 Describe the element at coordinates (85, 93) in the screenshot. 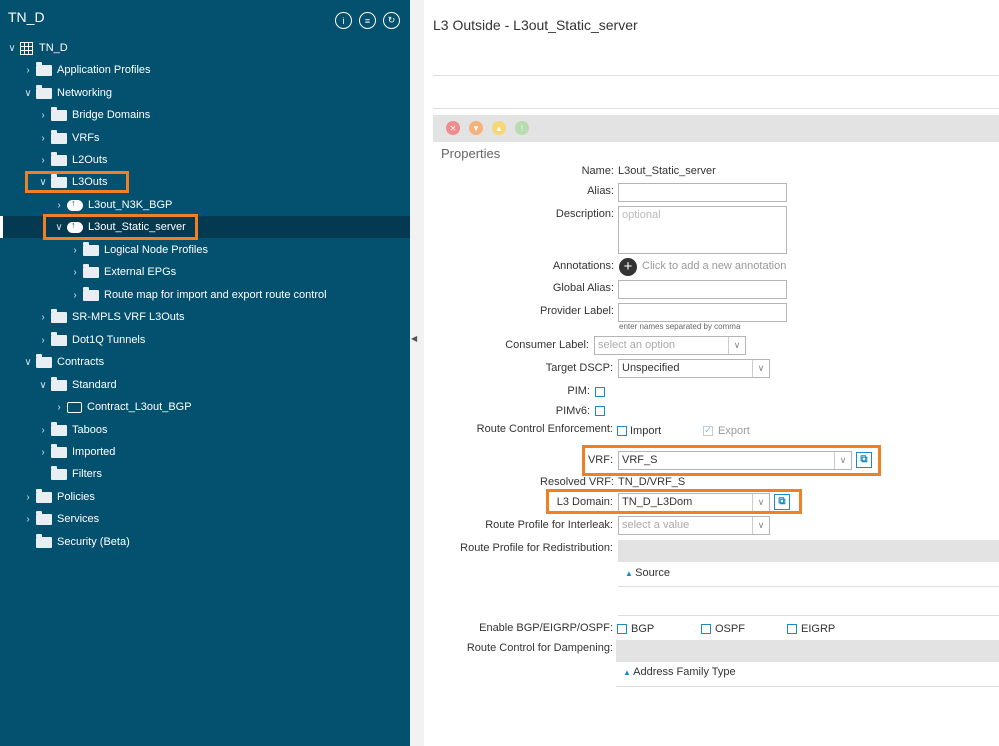

I see `tree-label: Networking` at that location.